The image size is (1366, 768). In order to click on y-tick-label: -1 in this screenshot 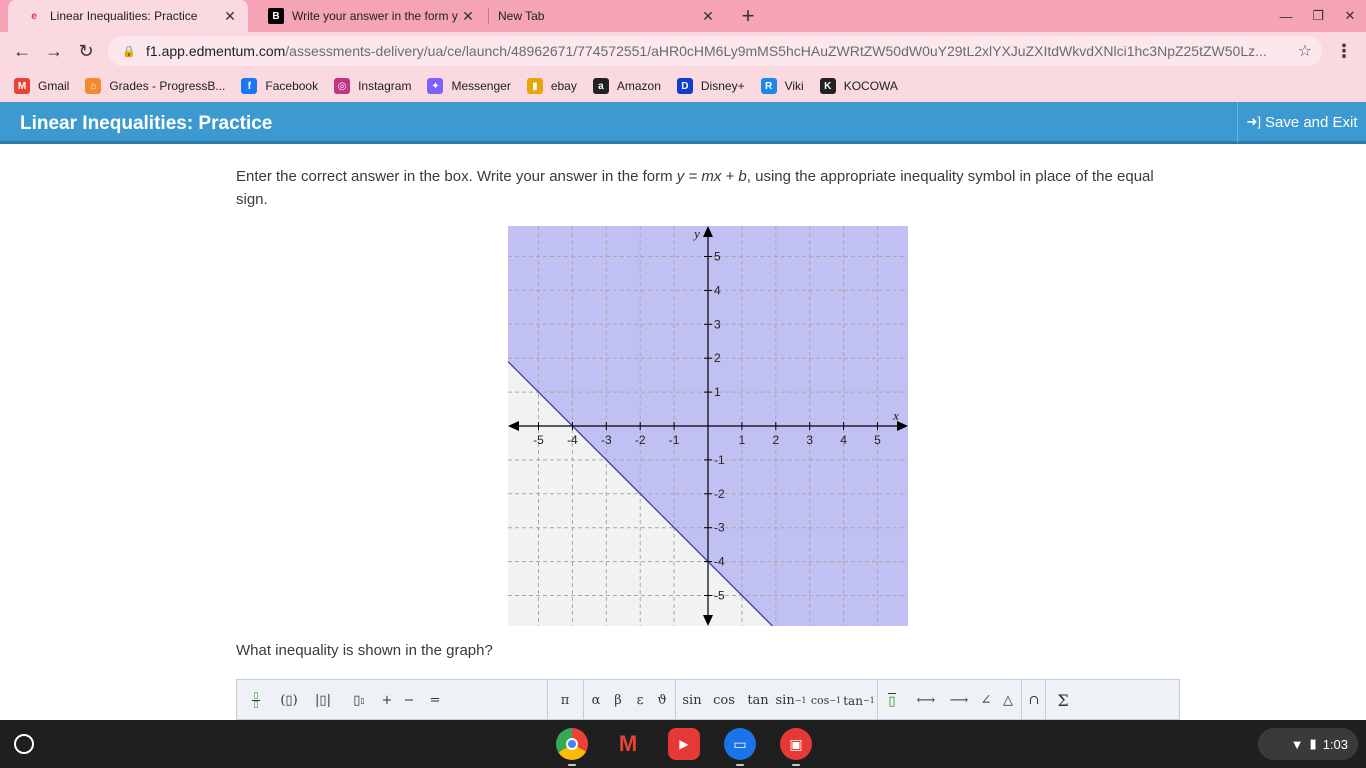, I will do `click(719, 460)`.